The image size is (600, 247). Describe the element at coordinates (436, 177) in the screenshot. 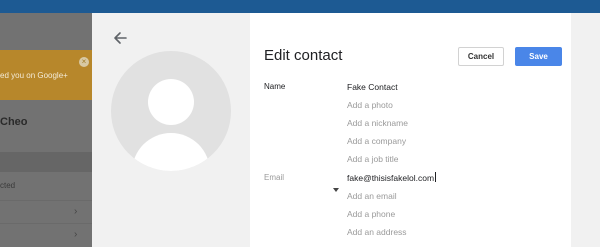

I see `text-cursor` at that location.